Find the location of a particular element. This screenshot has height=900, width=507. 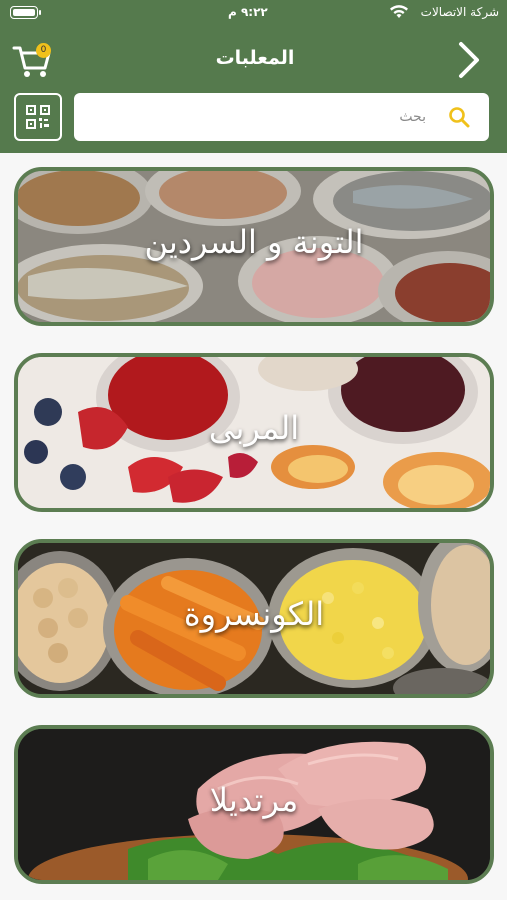

status-bar: شركة الاتصالات ٩:٢٢ م is located at coordinates (253, 13).